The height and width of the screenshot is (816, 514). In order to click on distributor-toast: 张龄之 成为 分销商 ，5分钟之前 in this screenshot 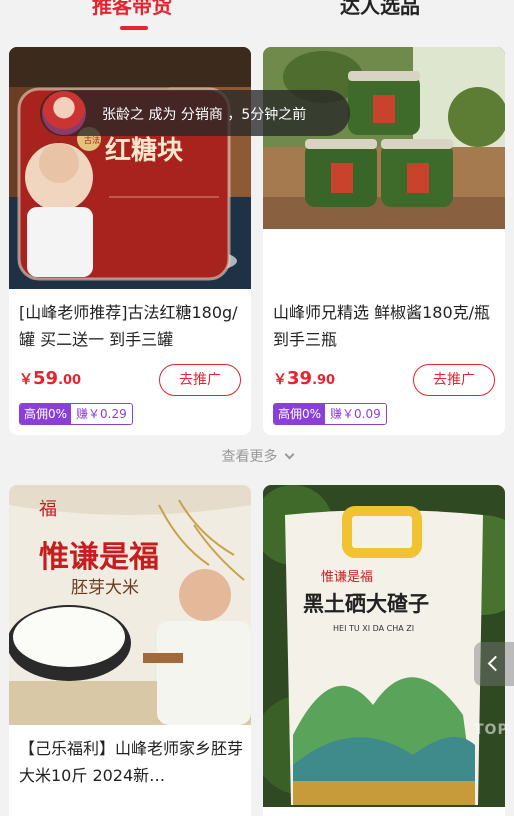, I will do `click(195, 113)`.